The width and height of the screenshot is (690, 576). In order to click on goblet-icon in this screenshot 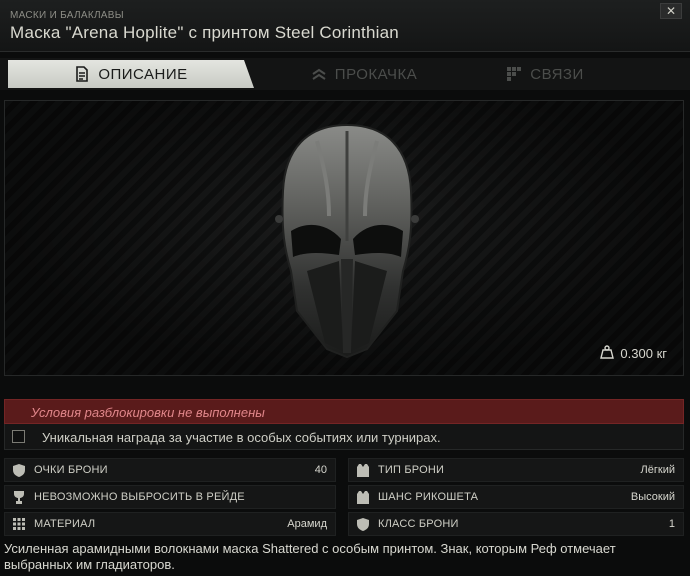, I will do `click(19, 497)`.